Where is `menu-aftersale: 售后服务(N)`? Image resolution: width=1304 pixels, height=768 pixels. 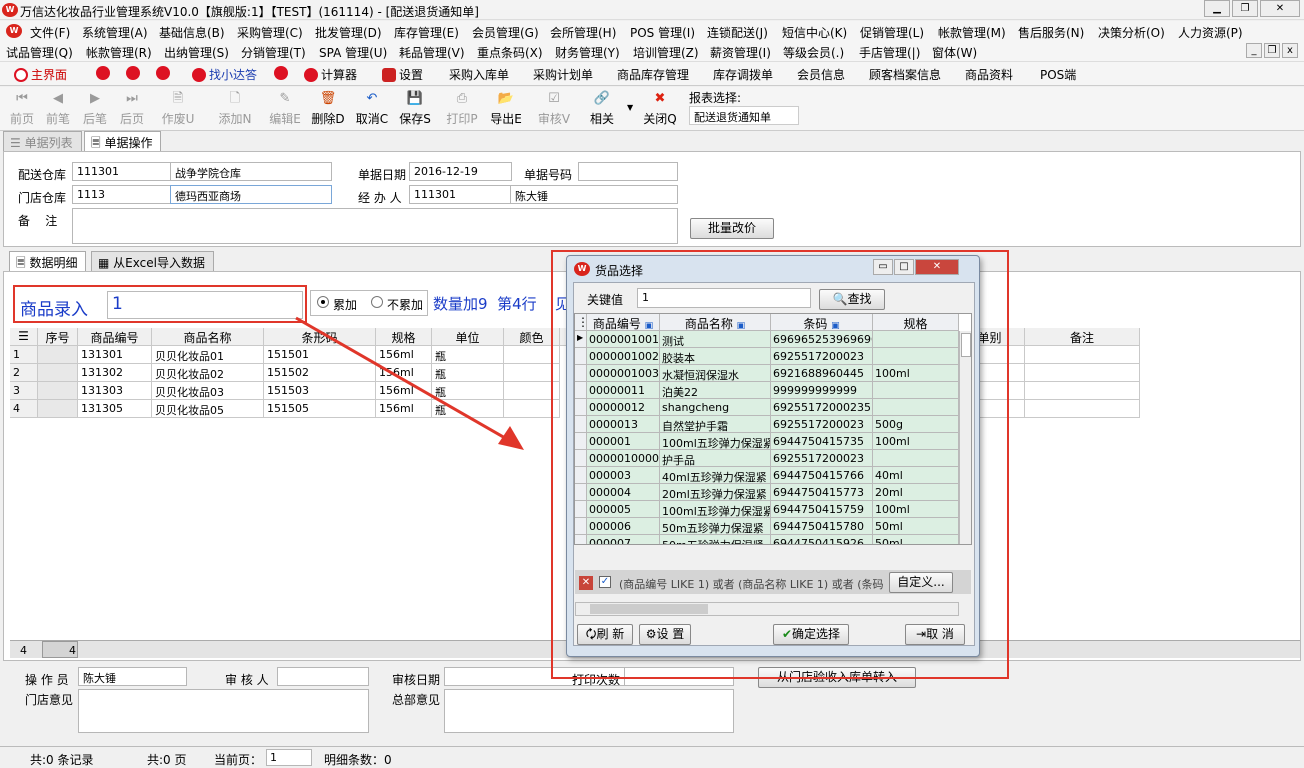
menu-aftersale: 售后服务(N) is located at coordinates (1051, 32).